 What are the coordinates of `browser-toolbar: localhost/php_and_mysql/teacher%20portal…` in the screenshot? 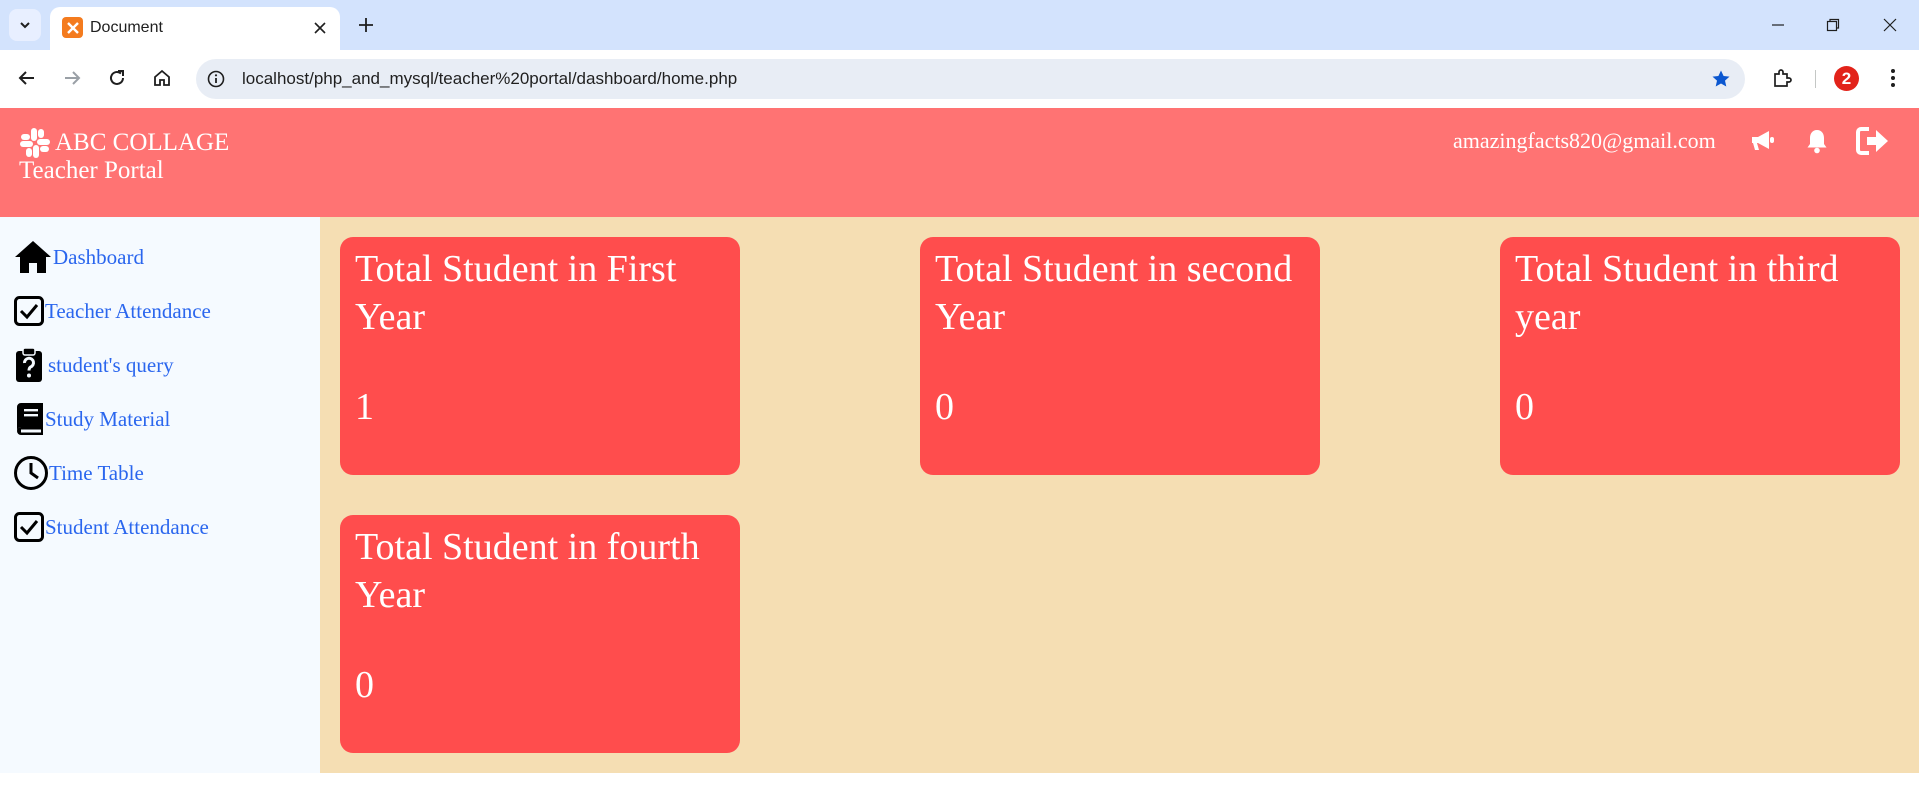 It's located at (959, 79).